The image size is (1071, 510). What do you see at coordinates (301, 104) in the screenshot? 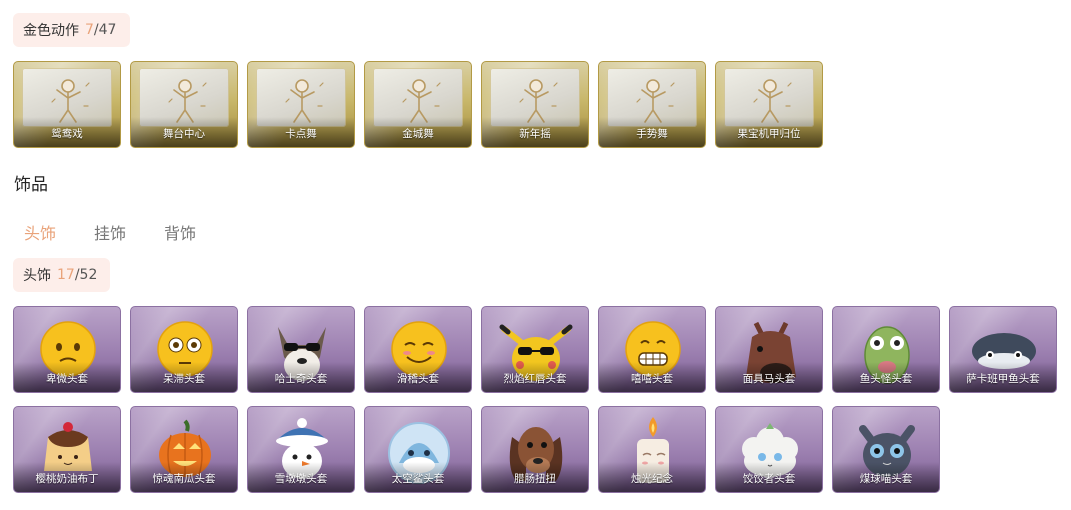
I see `gold-action-card: 卡点舞` at bounding box center [301, 104].